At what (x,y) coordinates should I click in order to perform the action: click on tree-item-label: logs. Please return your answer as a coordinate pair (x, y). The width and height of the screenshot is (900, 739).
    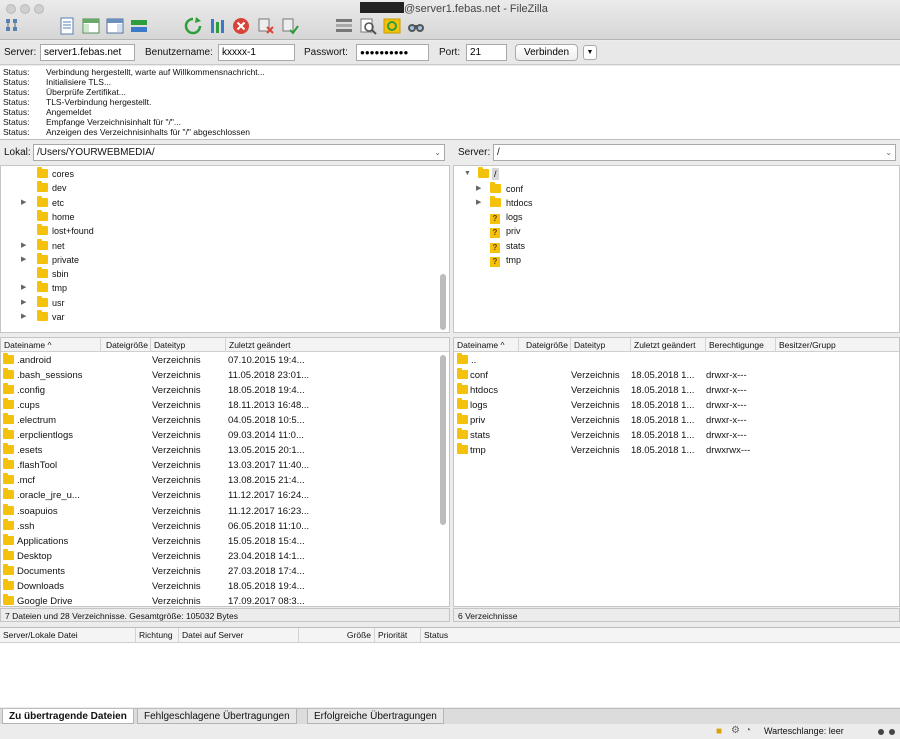
    Looking at the image, I should click on (514, 217).